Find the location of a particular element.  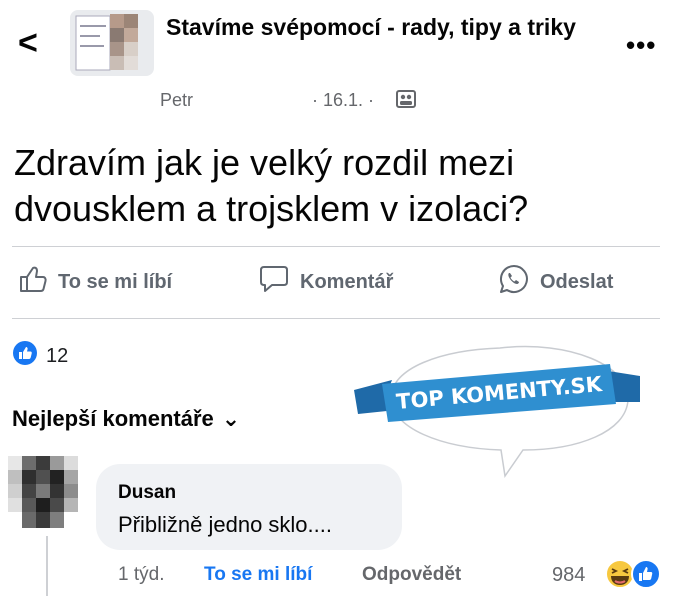

comment-label: Komentář is located at coordinates (347, 281).